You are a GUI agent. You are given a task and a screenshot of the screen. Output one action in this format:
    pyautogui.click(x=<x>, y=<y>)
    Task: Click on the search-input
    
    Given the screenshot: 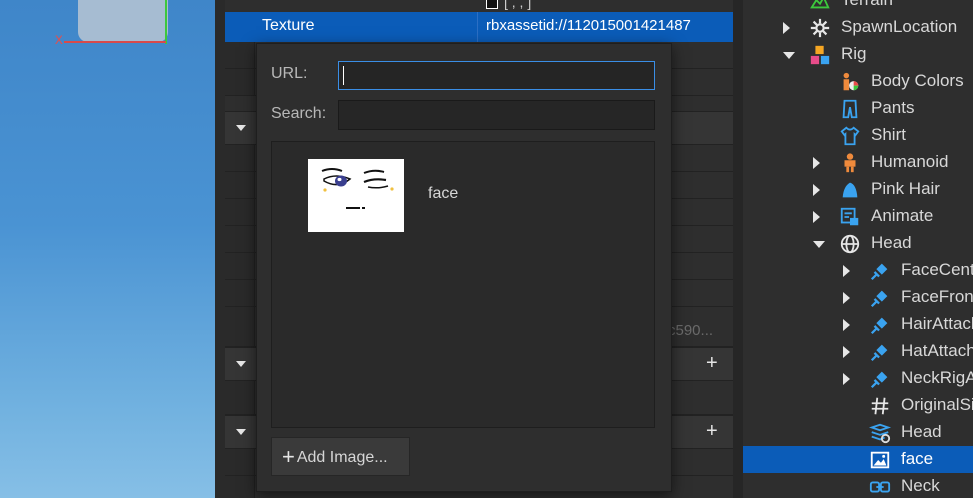 What is the action you would take?
    pyautogui.click(x=496, y=115)
    